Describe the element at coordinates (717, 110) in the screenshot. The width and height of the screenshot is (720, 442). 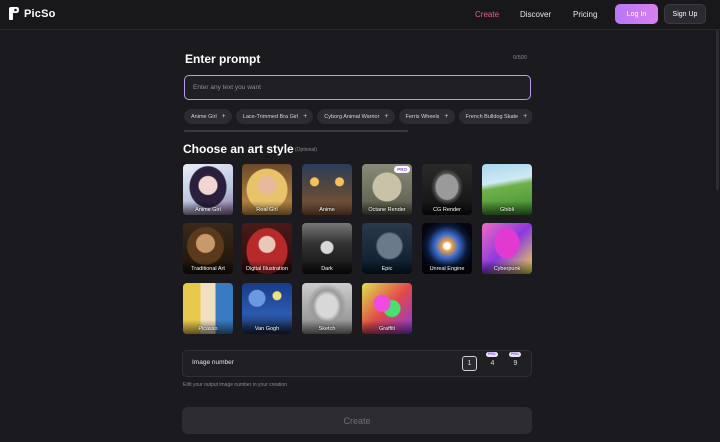
I see `page-scrollbar` at that location.